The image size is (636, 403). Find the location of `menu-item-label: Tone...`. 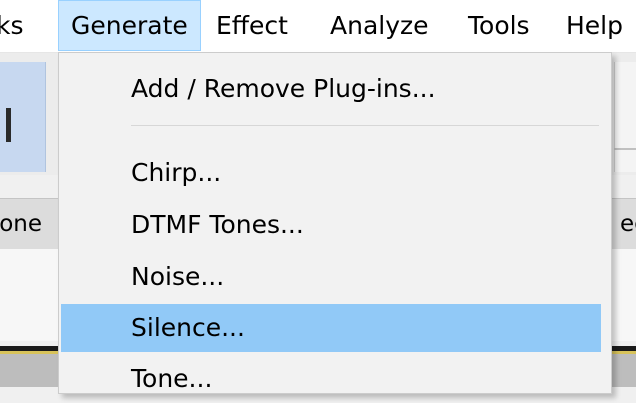

menu-item-label: Tone... is located at coordinates (172, 378).